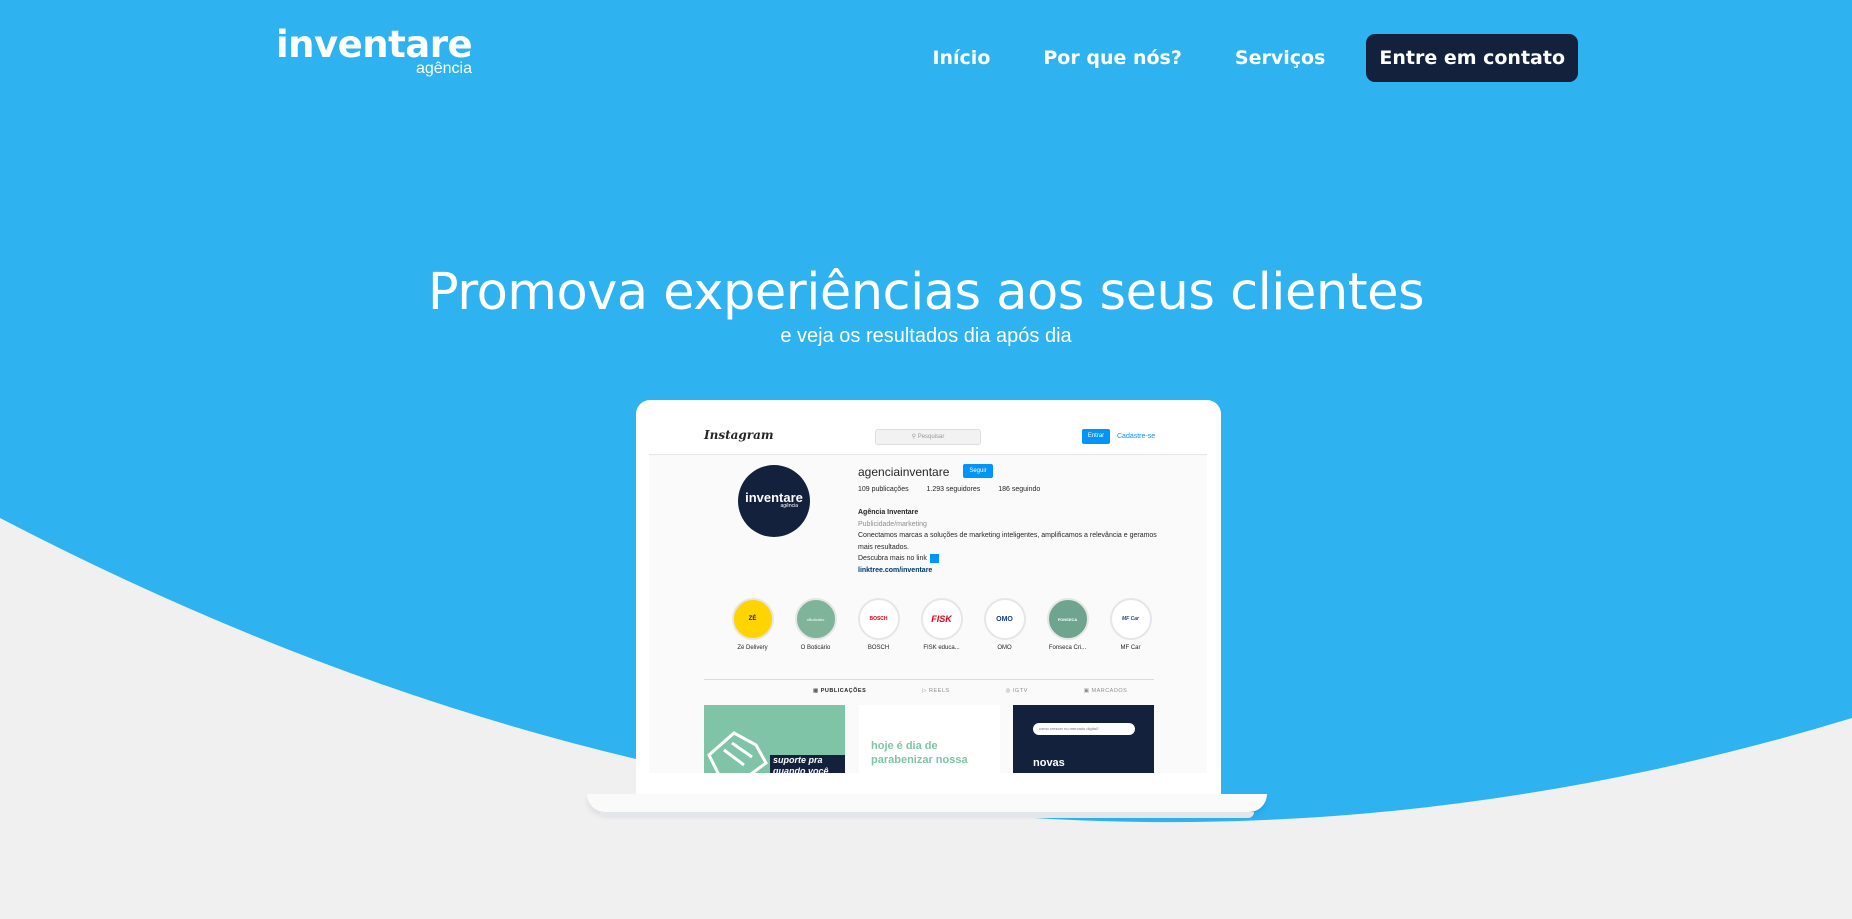 Image resolution: width=1852 pixels, height=919 pixels. Describe the element at coordinates (752, 619) in the screenshot. I see `ze-delivery-logo-icon: ZÉ` at that location.